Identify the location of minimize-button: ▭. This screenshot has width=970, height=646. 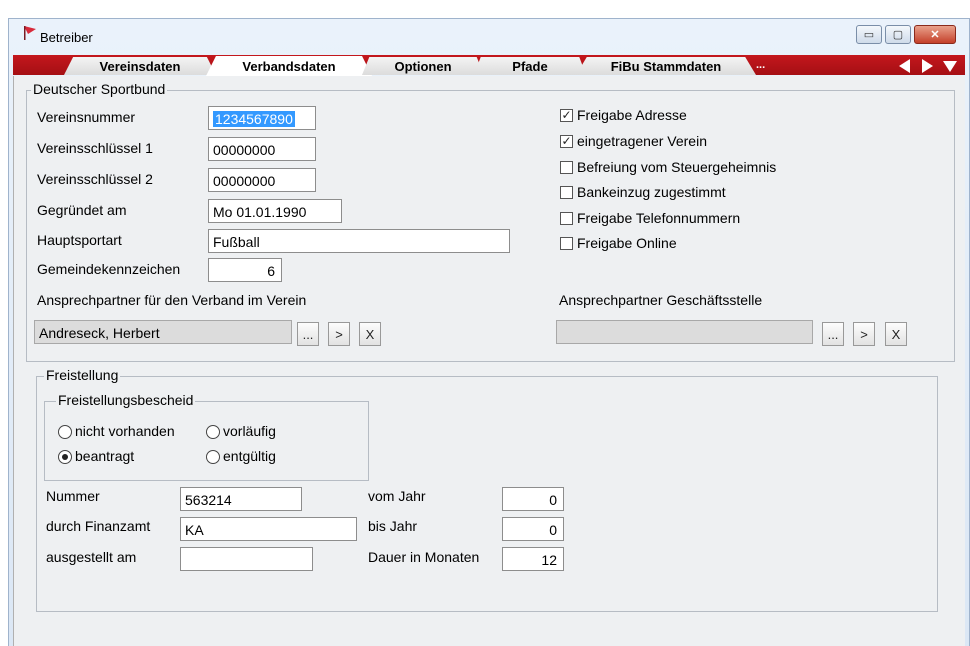
(869, 34).